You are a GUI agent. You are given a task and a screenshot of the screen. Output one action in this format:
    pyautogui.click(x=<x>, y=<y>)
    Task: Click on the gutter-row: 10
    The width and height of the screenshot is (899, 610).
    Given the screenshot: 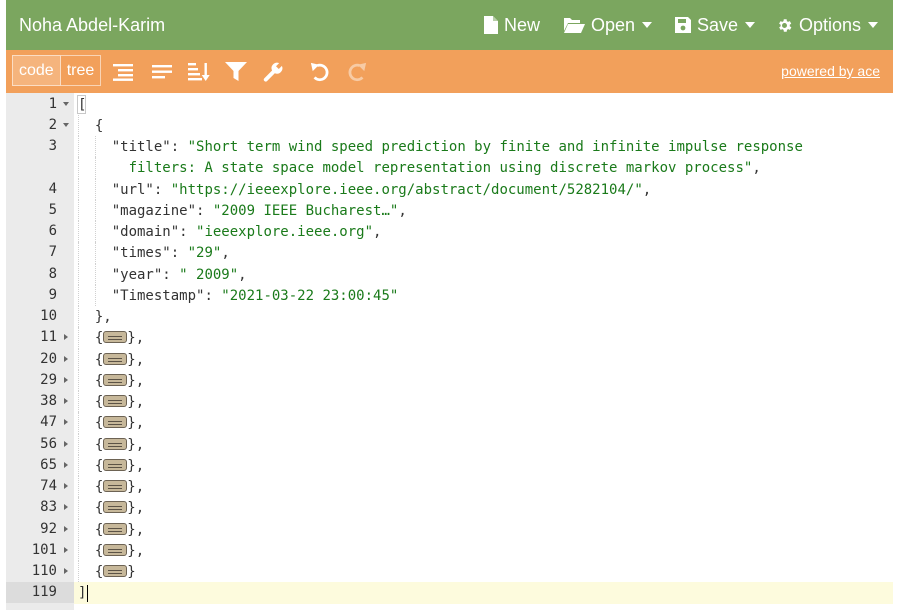 What is the action you would take?
    pyautogui.click(x=40, y=316)
    